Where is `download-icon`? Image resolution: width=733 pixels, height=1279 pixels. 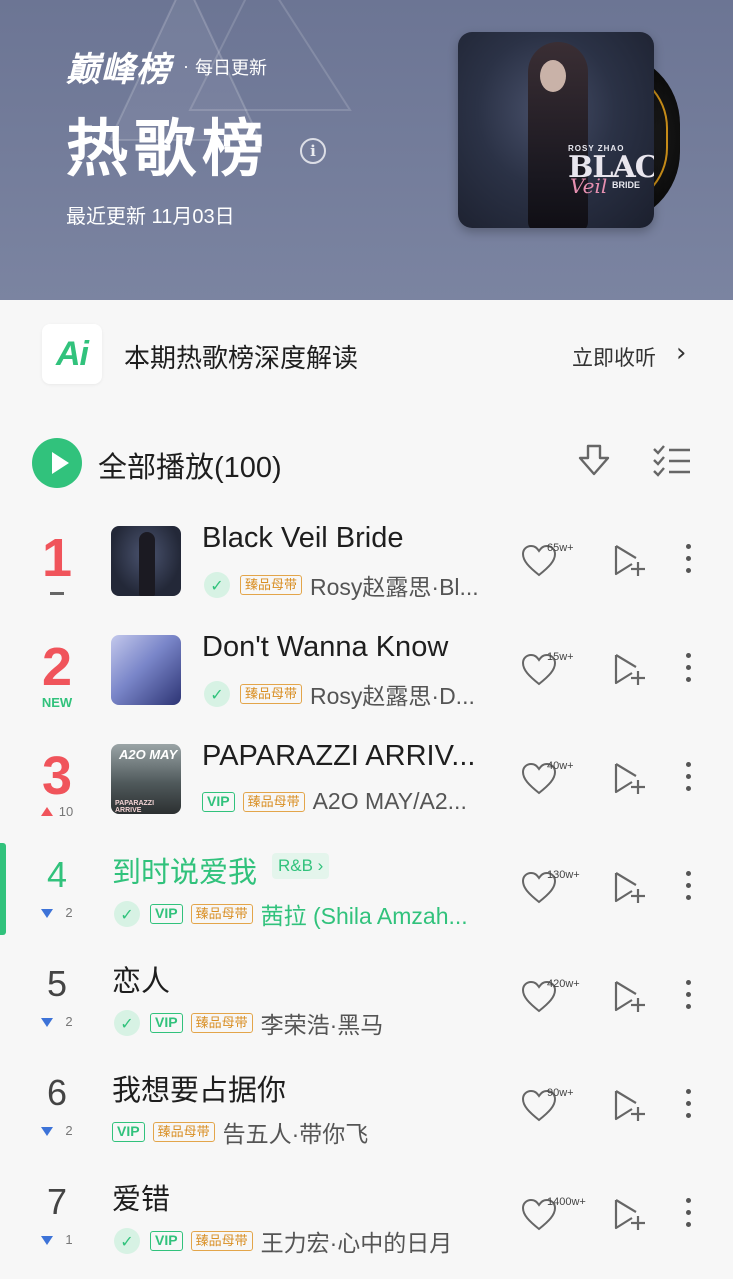 download-icon is located at coordinates (594, 462).